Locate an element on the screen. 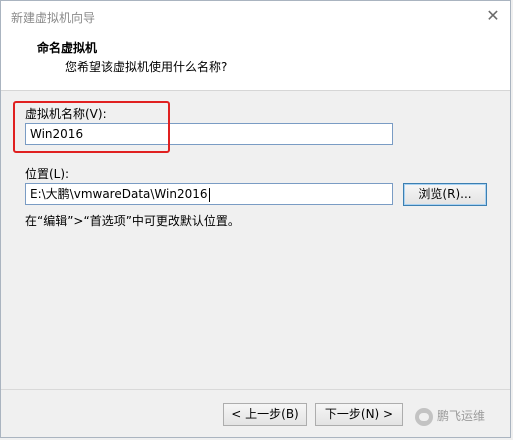  title-bar: 新建虚拟机向导 ✕ is located at coordinates (255, 16).